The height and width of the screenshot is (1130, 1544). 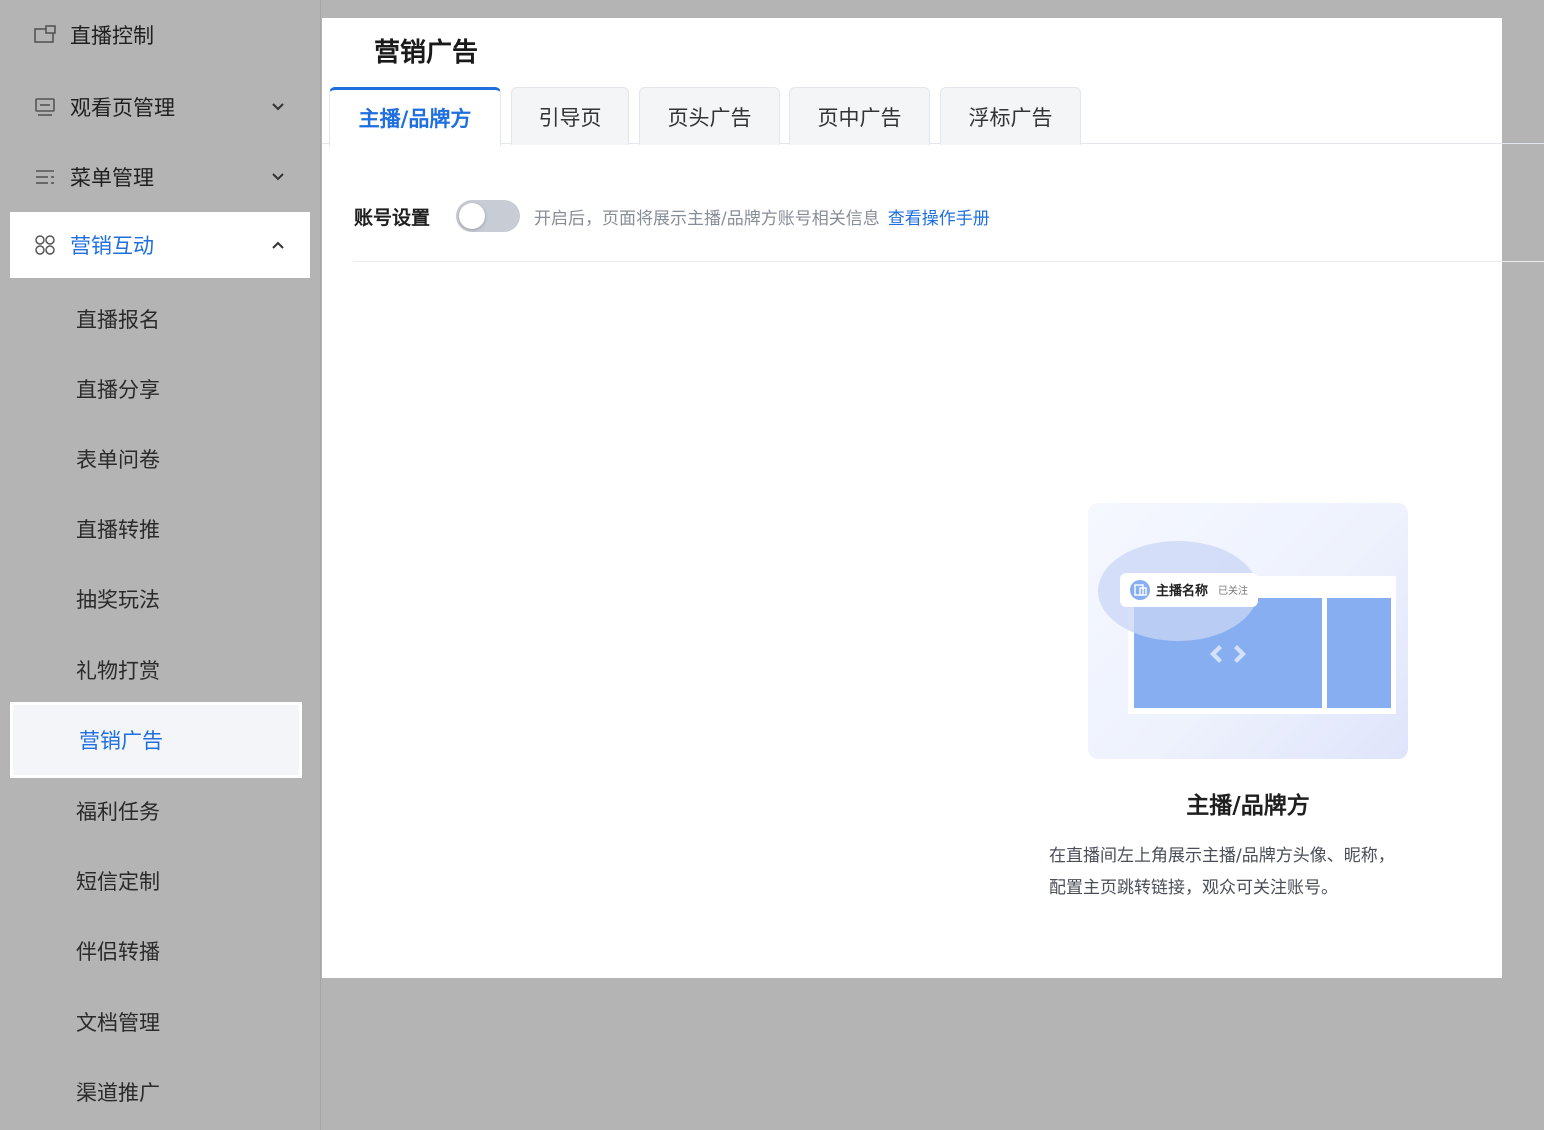 I want to click on sidebar-subitem: 福利任务, so click(x=156, y=811).